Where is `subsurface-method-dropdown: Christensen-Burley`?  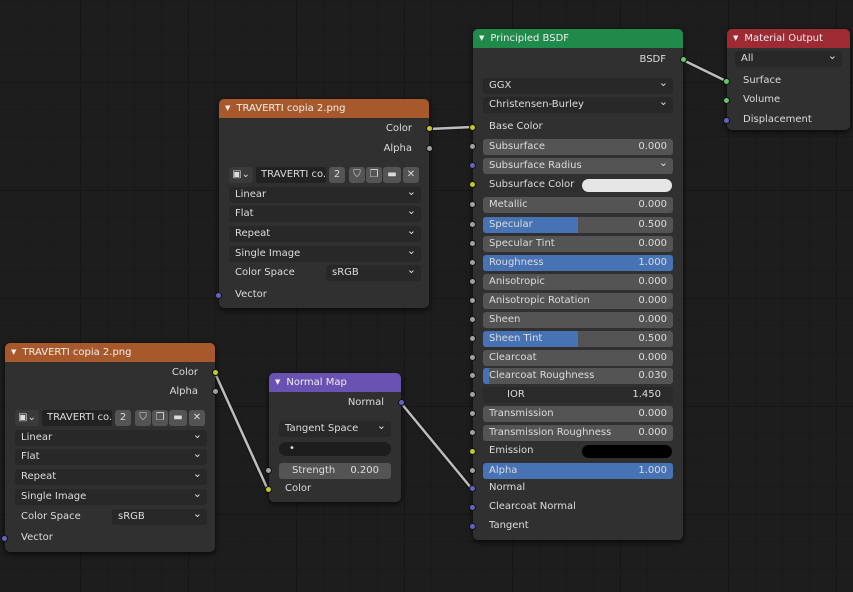 subsurface-method-dropdown: Christensen-Burley is located at coordinates (578, 103).